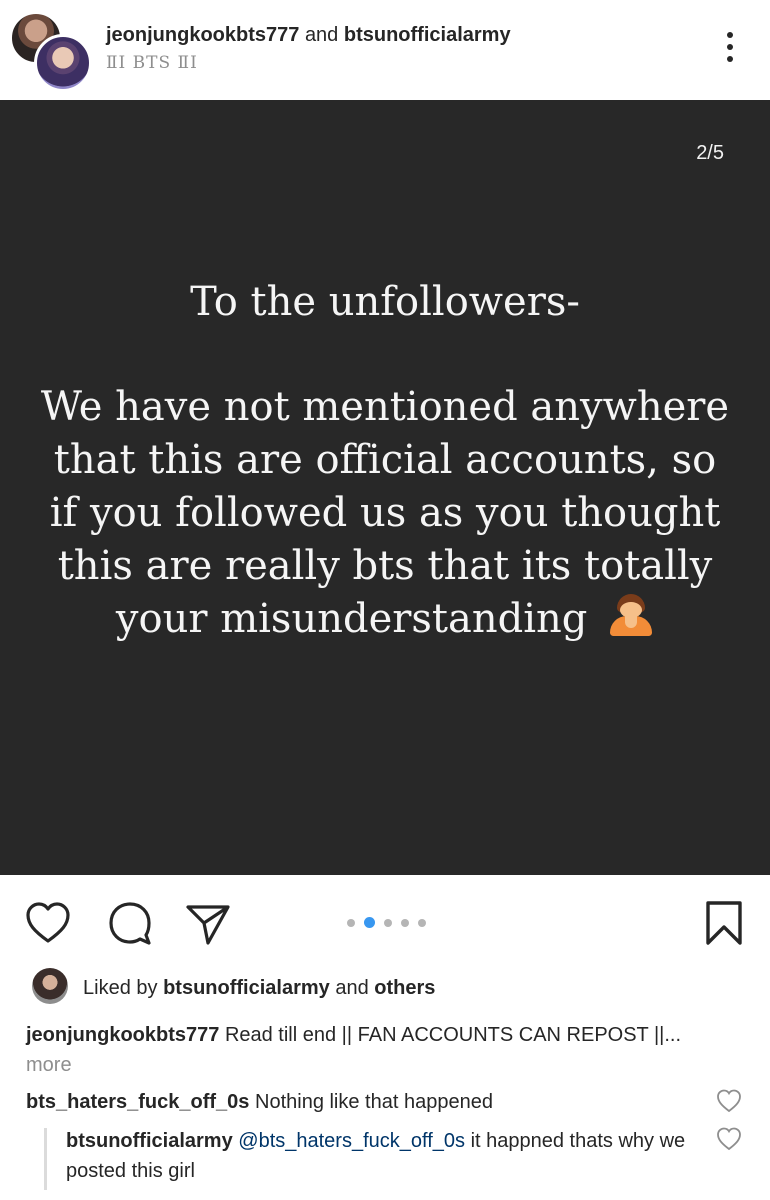  I want to click on owners-conjunction: and, so click(321, 35).